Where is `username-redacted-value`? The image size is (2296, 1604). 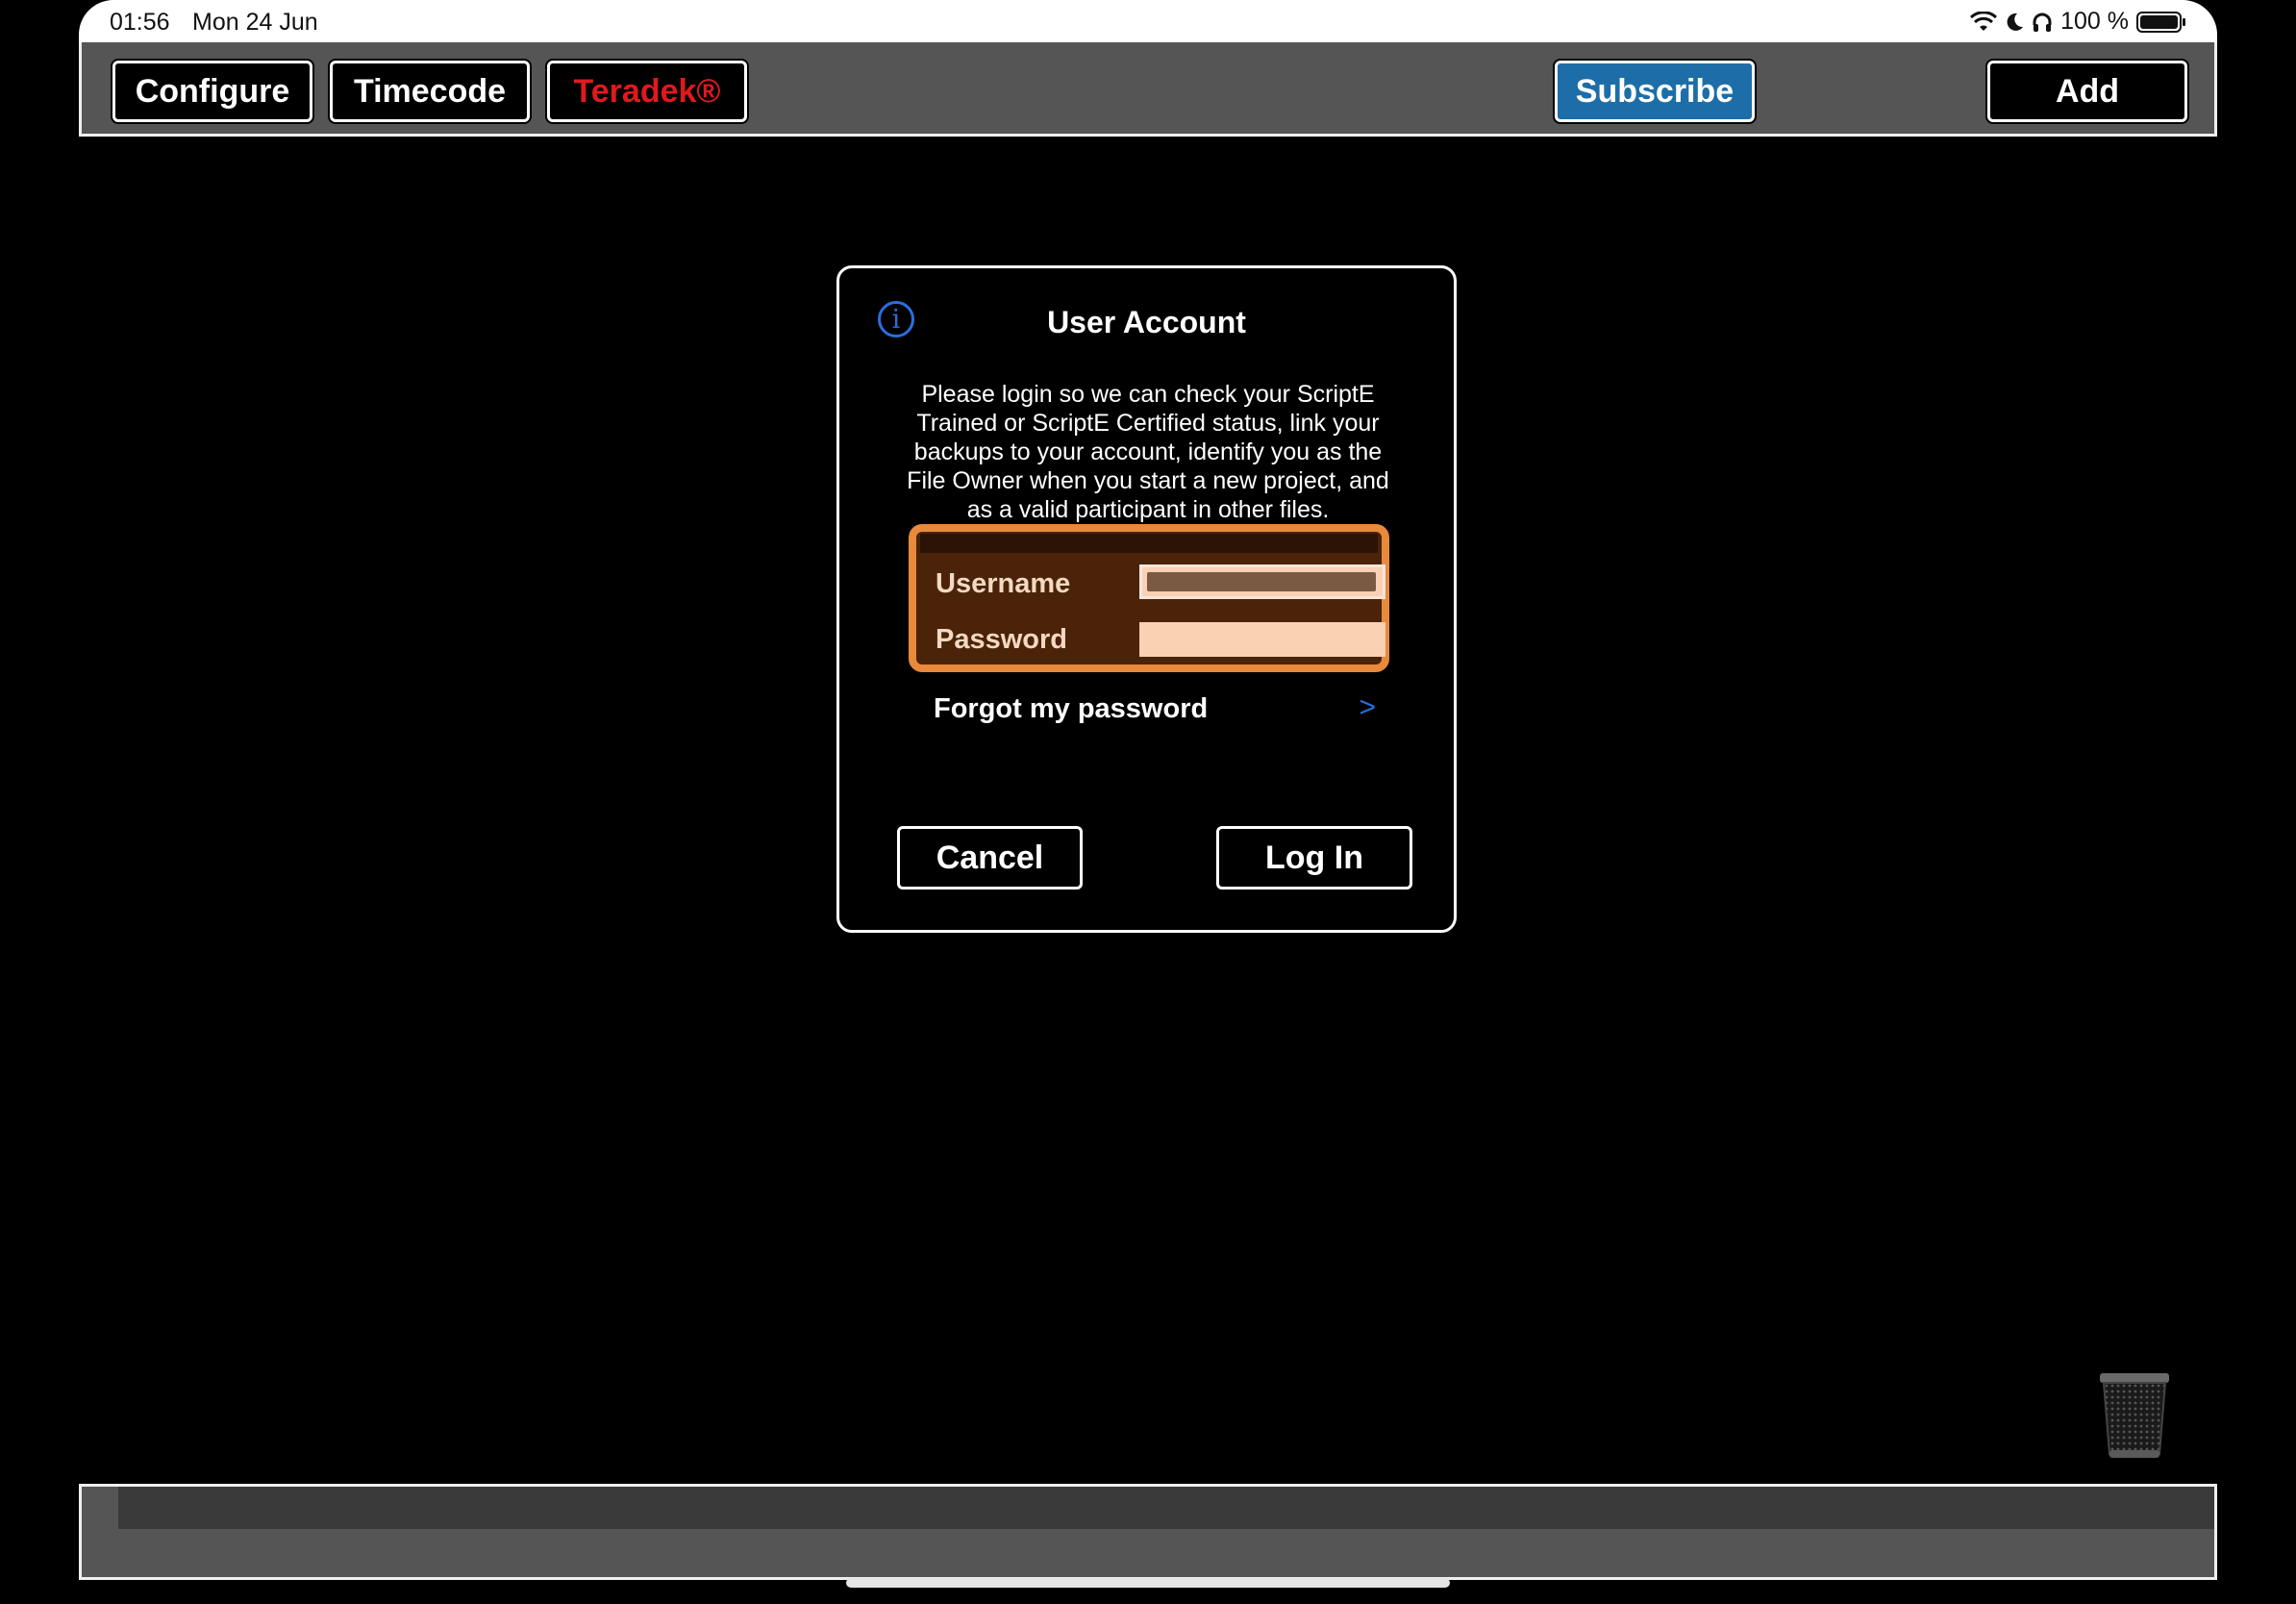
username-redacted-value is located at coordinates (1261, 581).